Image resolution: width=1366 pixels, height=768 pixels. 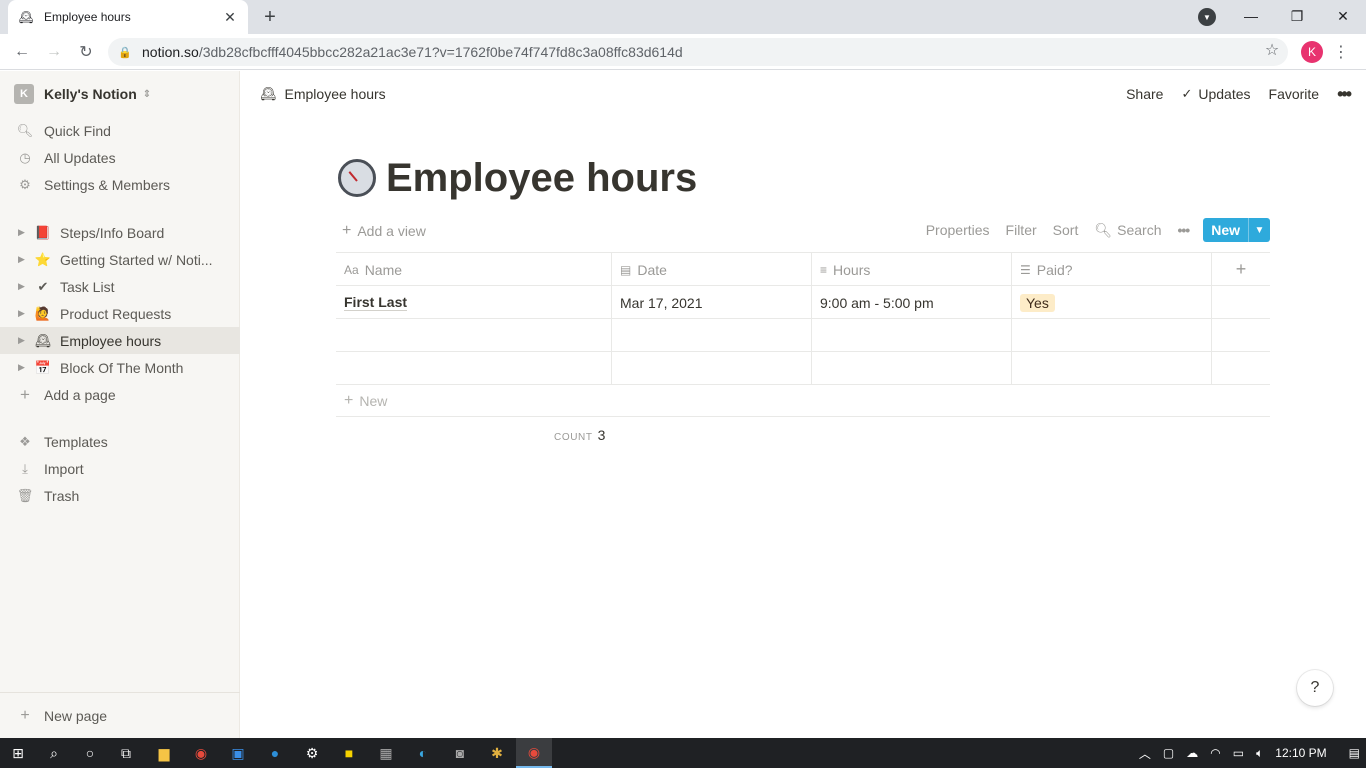 I want to click on filter-button: Filter, so click(x=1021, y=230).